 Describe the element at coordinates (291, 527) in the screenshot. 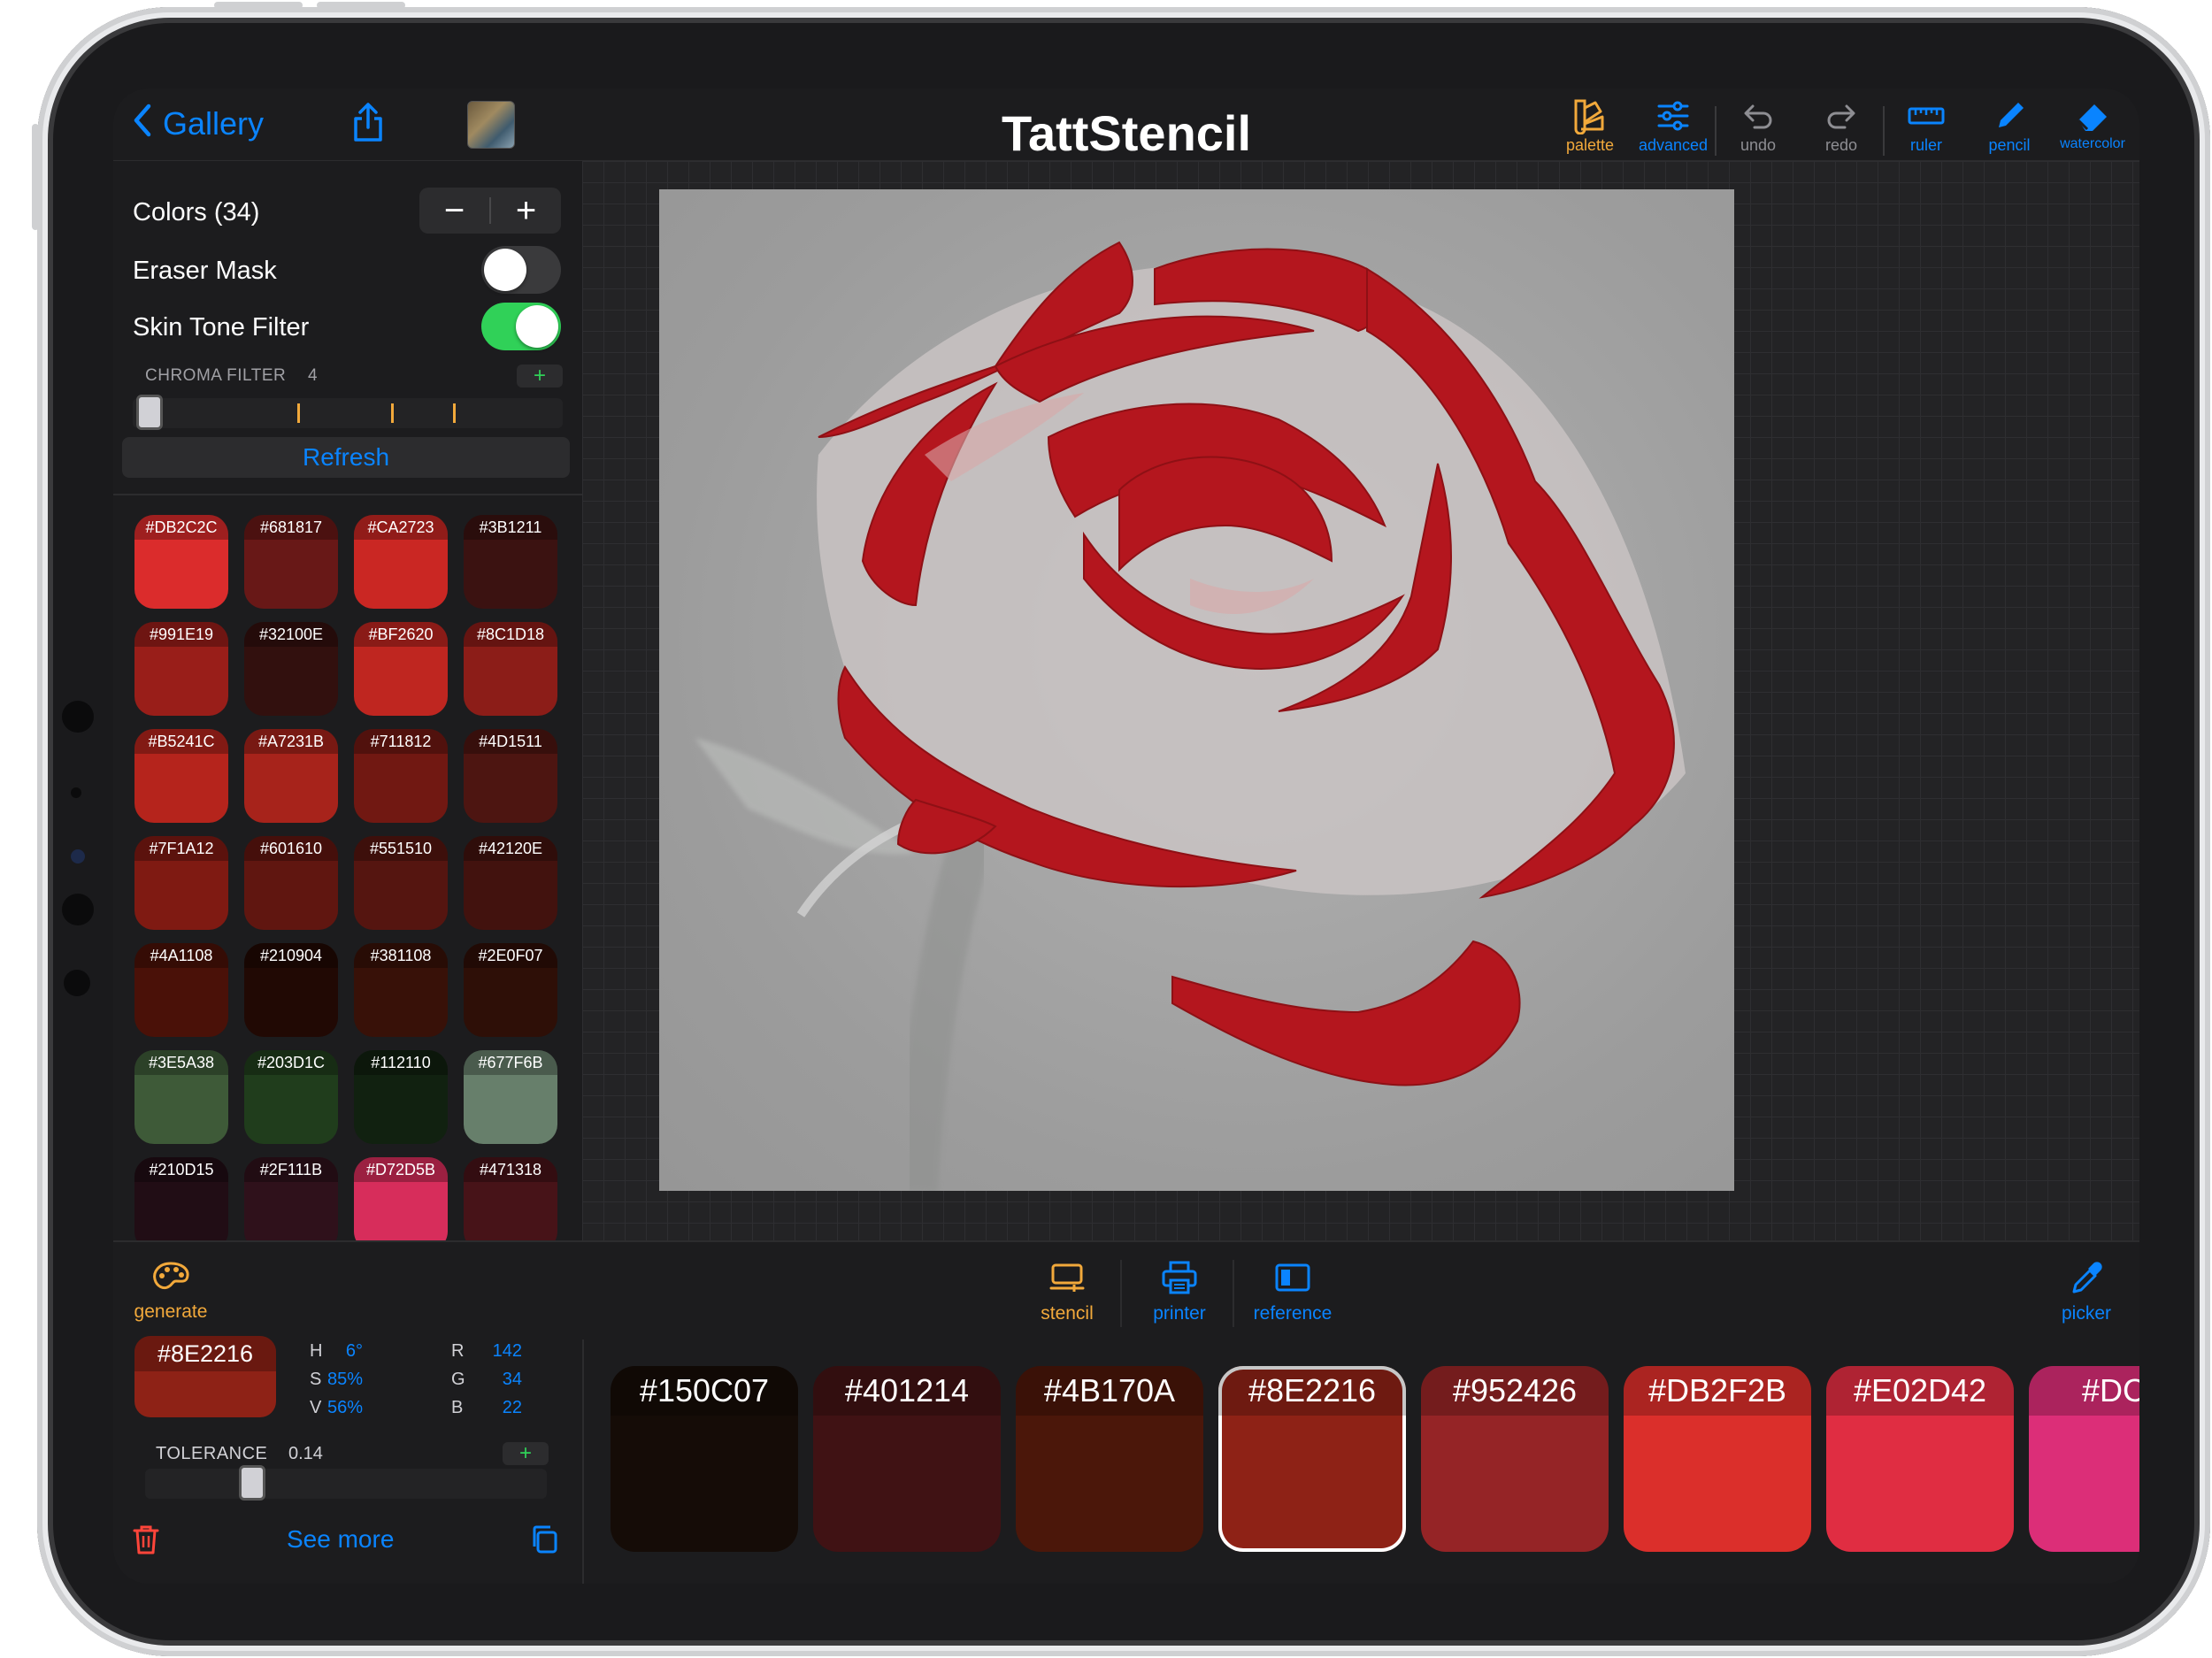

I see `swatch-hex-label: #681817` at that location.